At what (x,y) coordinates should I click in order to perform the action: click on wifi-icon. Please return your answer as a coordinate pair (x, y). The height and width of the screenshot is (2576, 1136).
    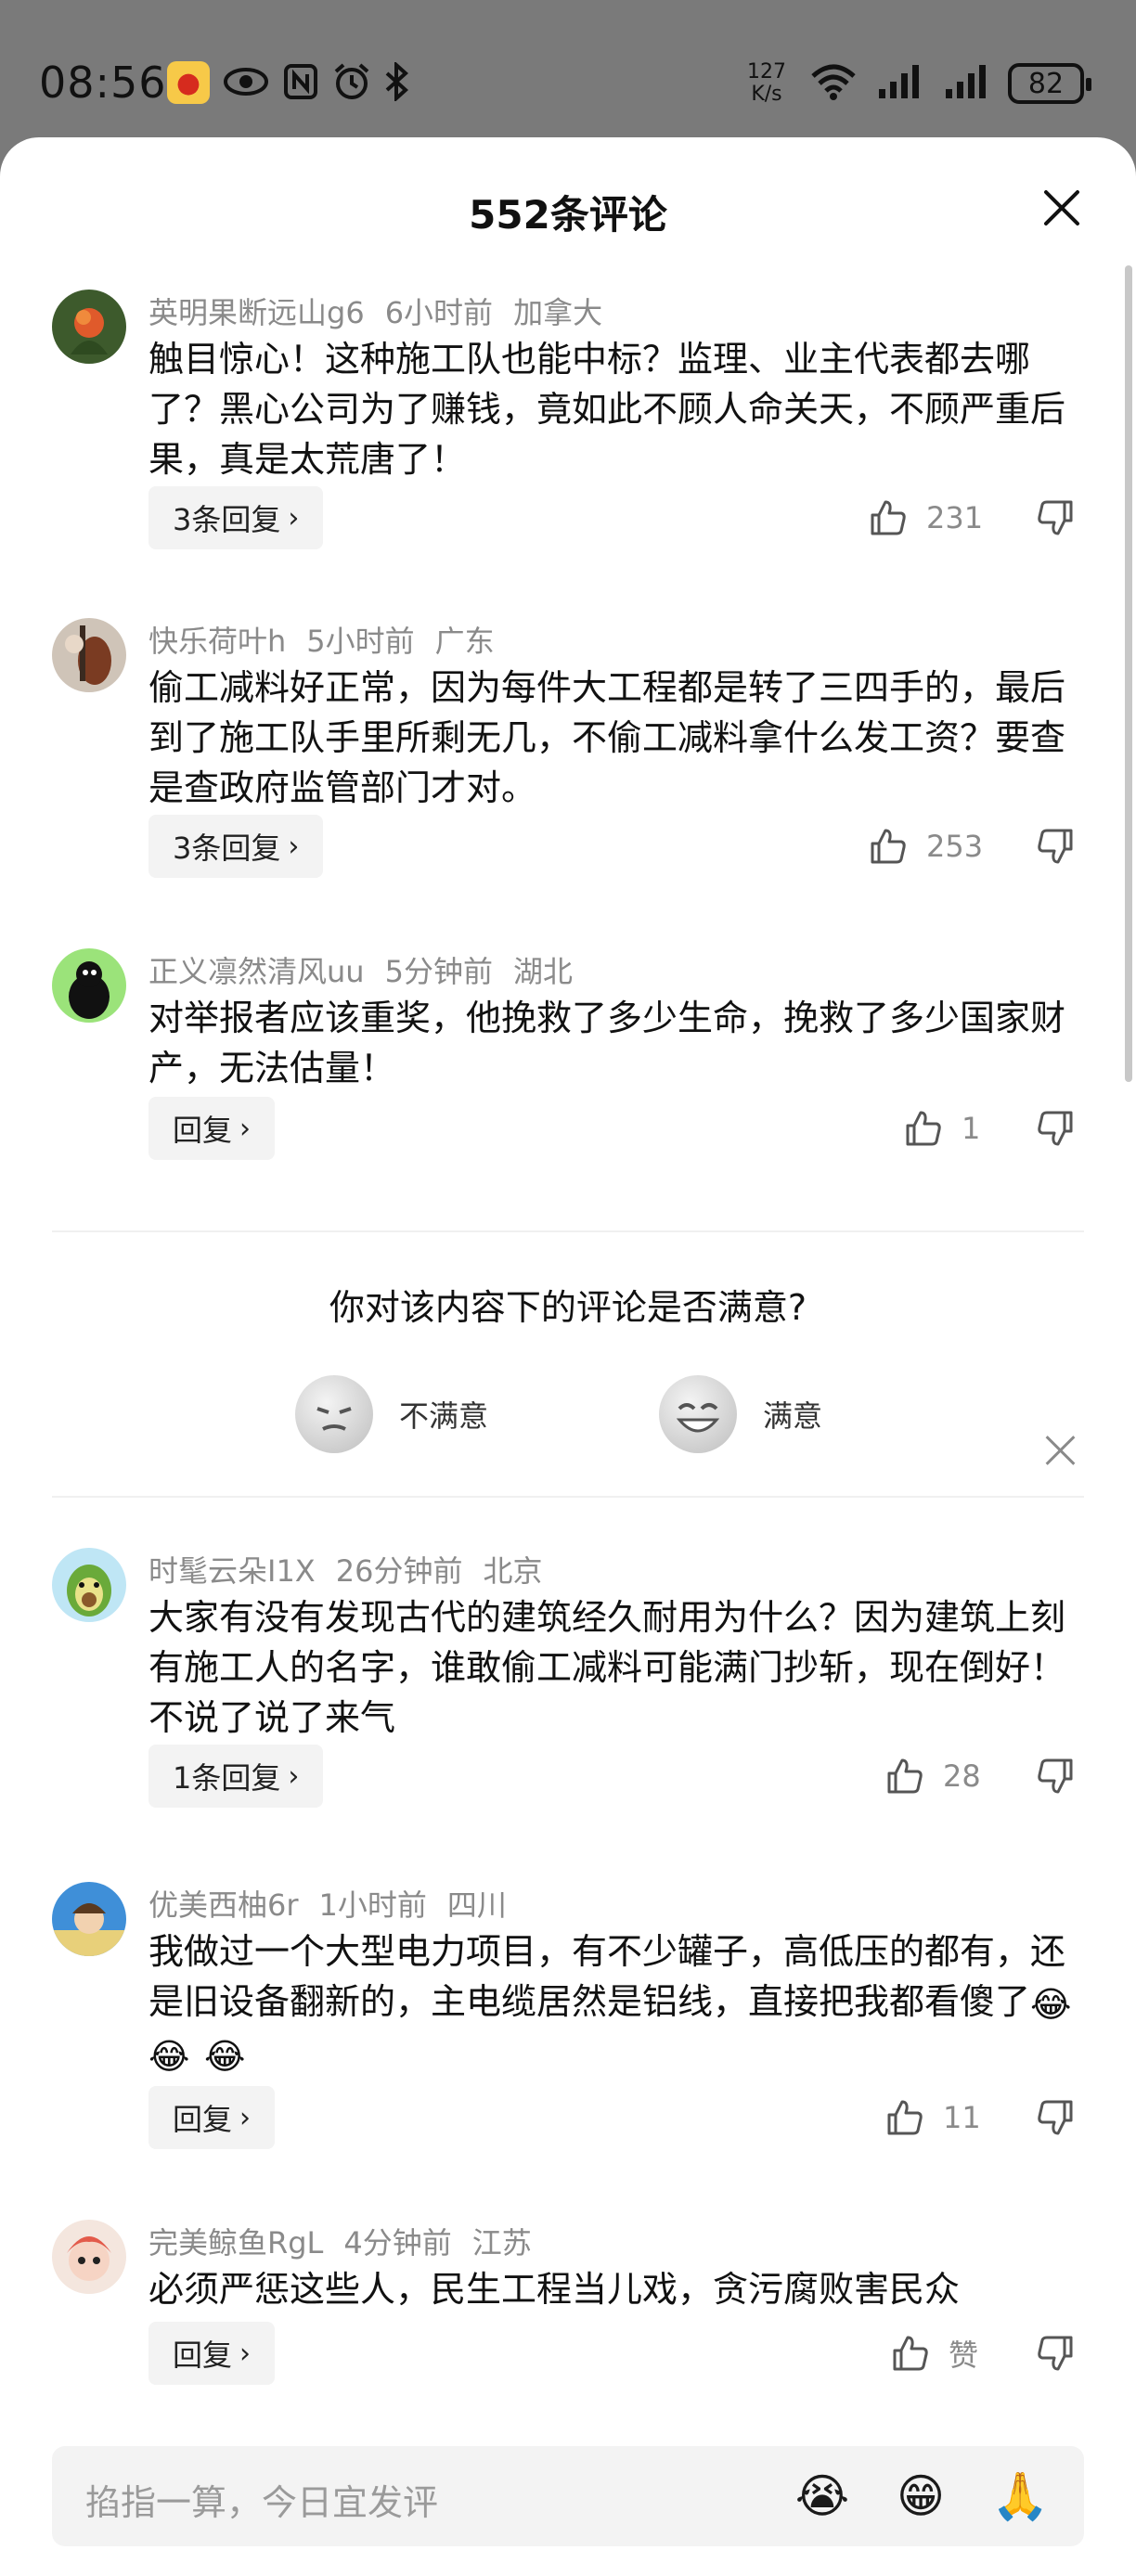
    Looking at the image, I should click on (833, 82).